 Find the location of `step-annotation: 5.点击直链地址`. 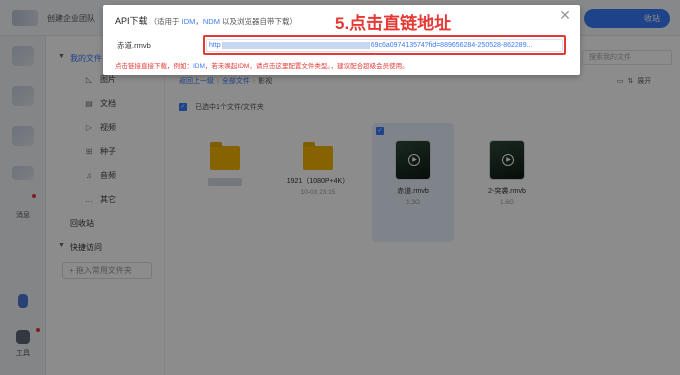

step-annotation: 5.点击直链地址 is located at coordinates (393, 23).